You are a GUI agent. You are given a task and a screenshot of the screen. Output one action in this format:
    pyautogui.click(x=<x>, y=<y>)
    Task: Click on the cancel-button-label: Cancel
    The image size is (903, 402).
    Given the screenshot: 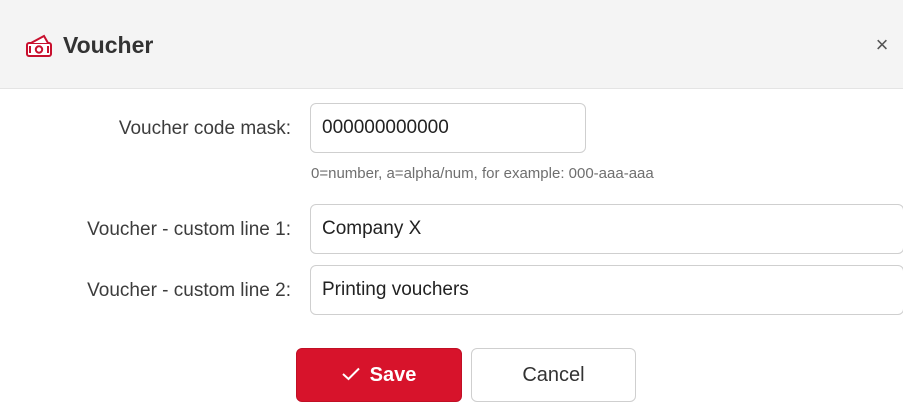 What is the action you would take?
    pyautogui.click(x=553, y=374)
    